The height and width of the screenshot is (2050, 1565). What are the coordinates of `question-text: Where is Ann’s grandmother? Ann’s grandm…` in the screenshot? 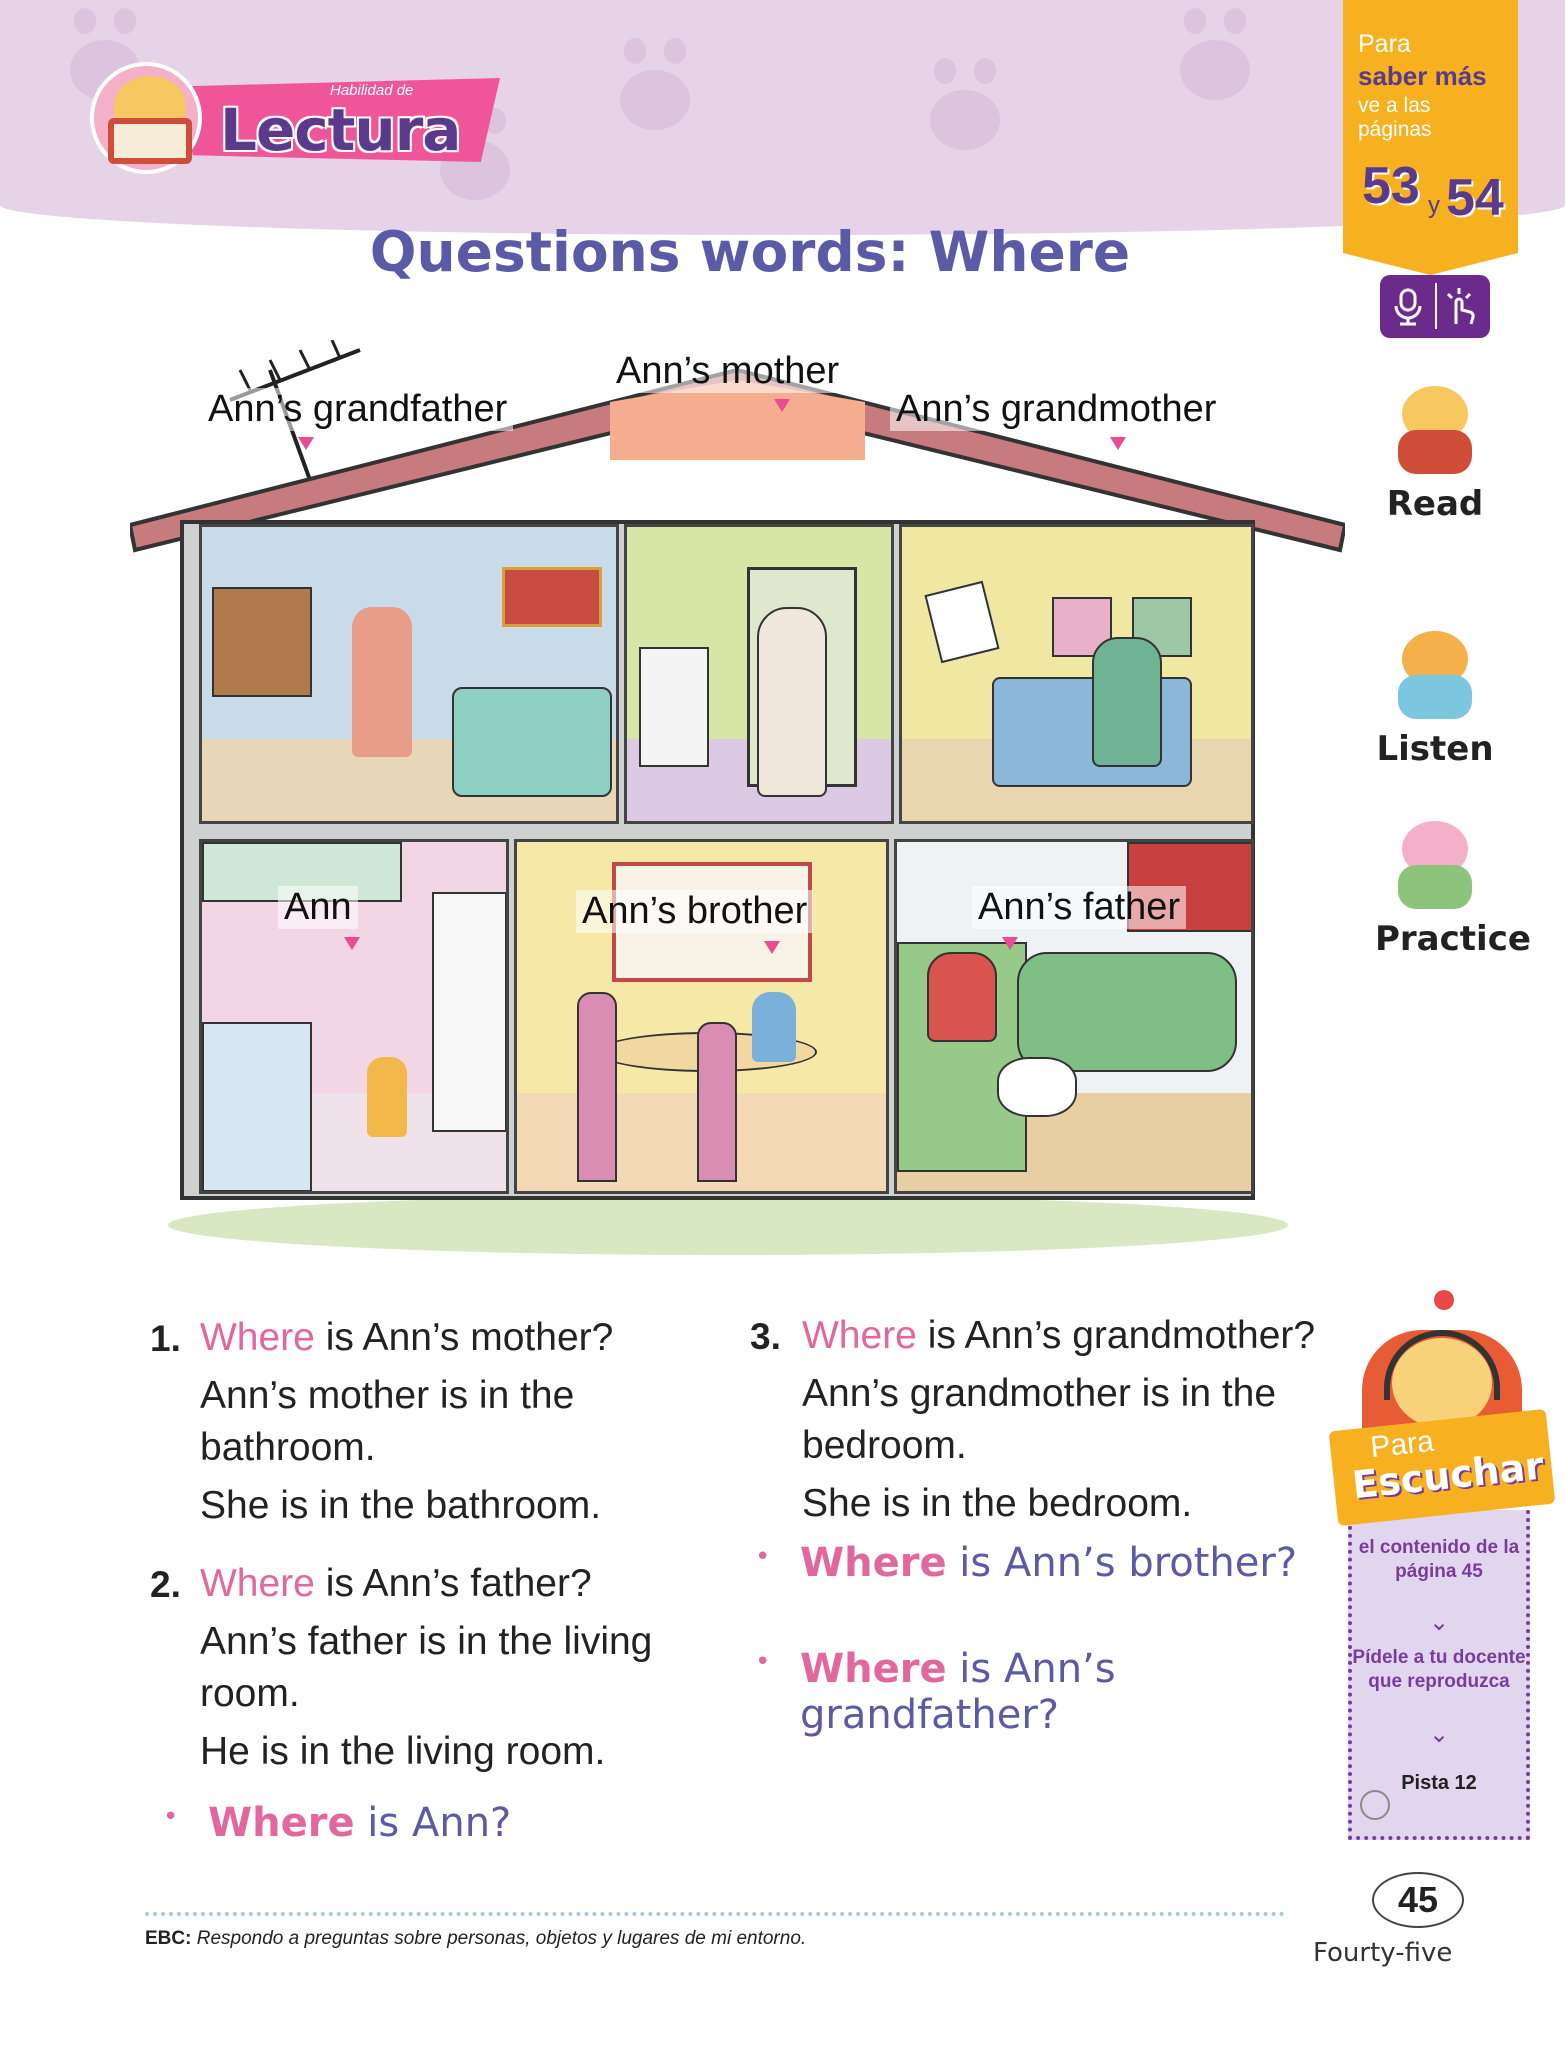 It's located at (1058, 1419).